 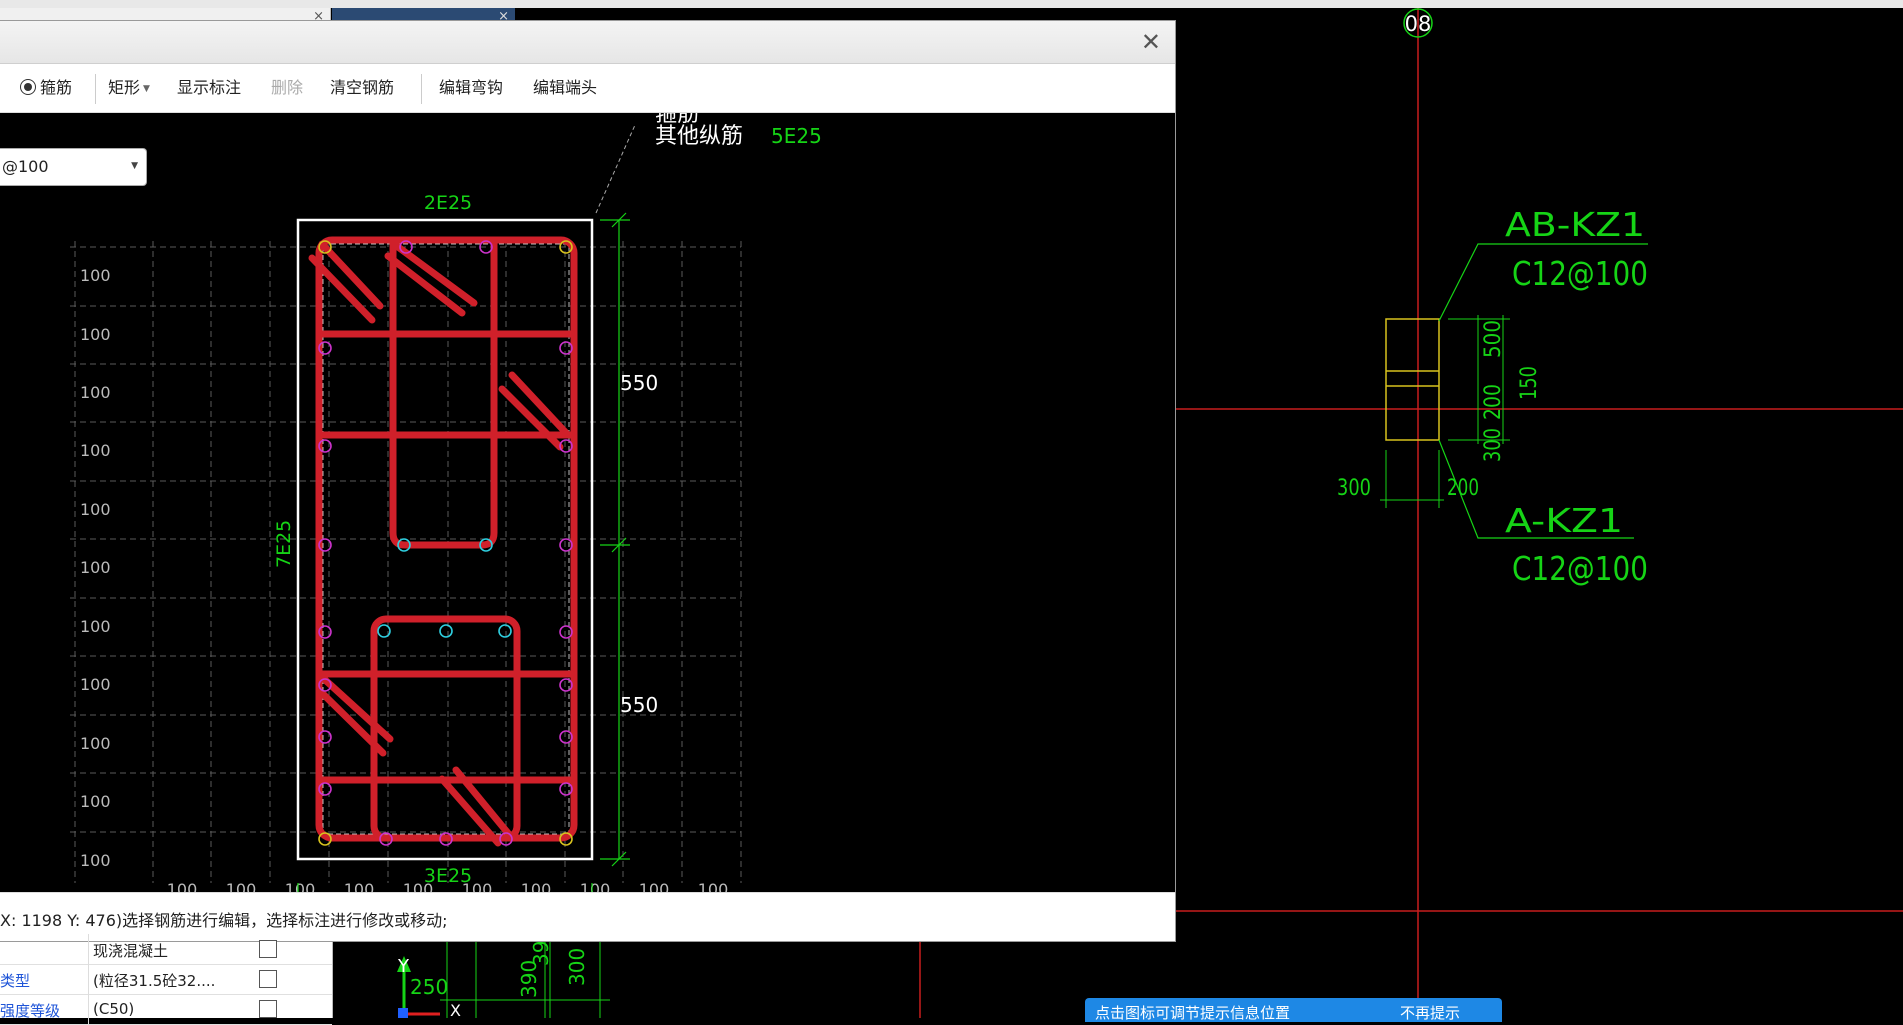 I want to click on stirrup-radio-label: 箍筋, so click(x=56, y=87).